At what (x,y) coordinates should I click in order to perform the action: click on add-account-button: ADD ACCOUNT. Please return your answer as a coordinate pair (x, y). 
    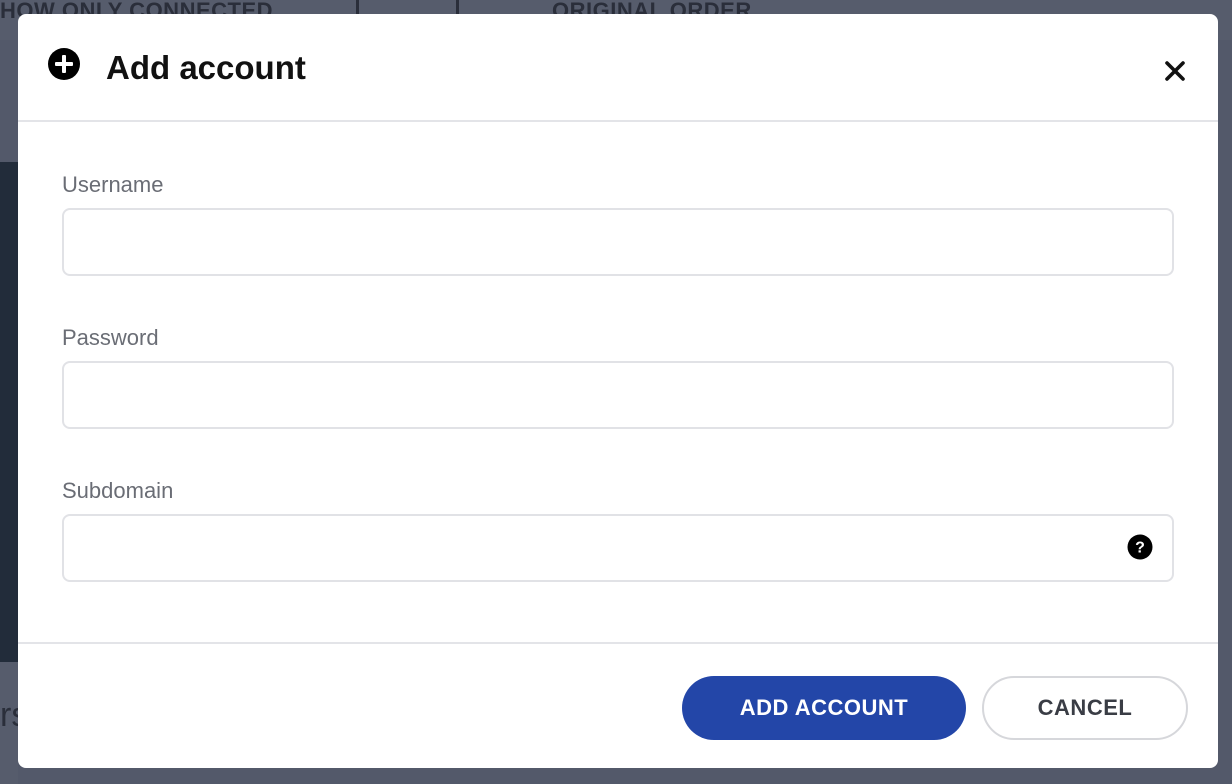
    Looking at the image, I should click on (824, 708).